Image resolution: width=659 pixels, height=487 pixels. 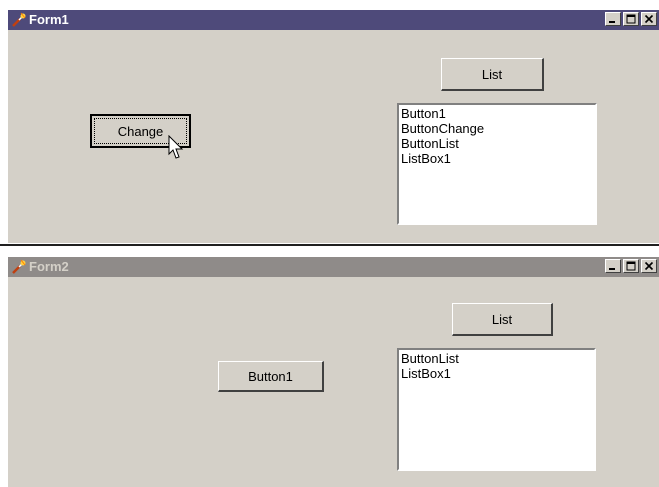 I want to click on window-title: Form1, so click(x=49, y=19).